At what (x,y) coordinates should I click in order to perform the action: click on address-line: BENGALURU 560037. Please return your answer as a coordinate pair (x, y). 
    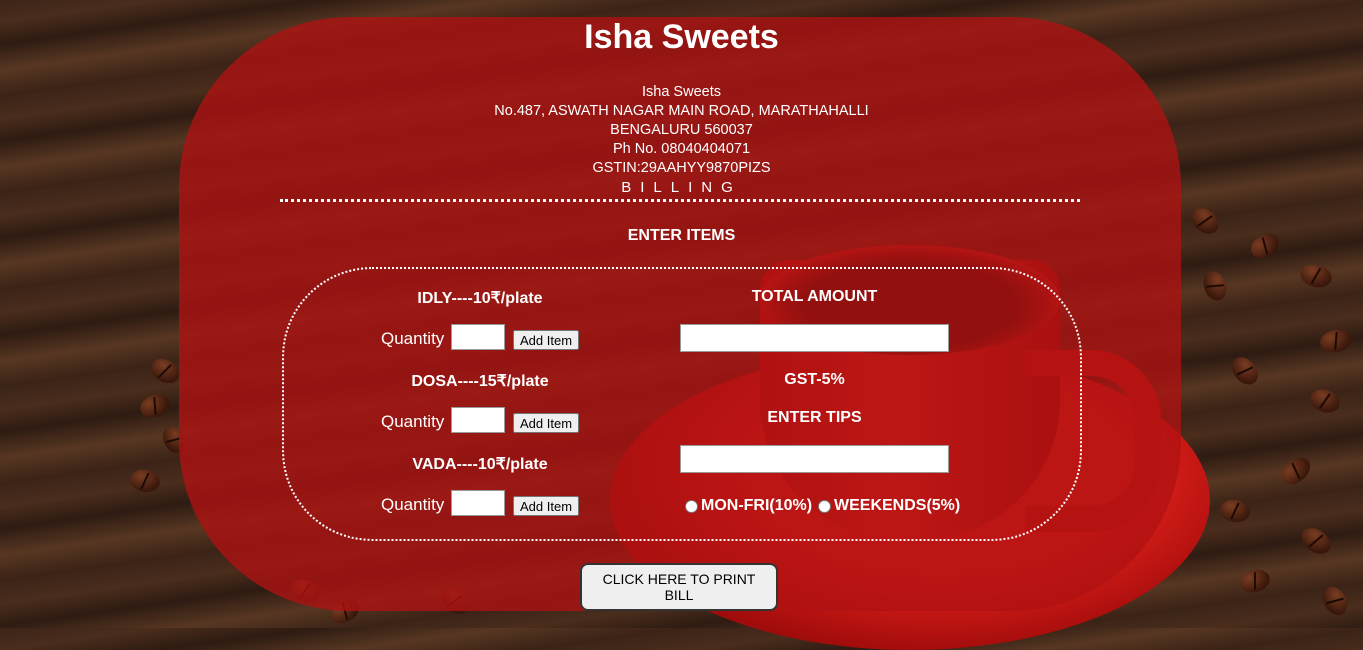
    Looking at the image, I should click on (681, 130).